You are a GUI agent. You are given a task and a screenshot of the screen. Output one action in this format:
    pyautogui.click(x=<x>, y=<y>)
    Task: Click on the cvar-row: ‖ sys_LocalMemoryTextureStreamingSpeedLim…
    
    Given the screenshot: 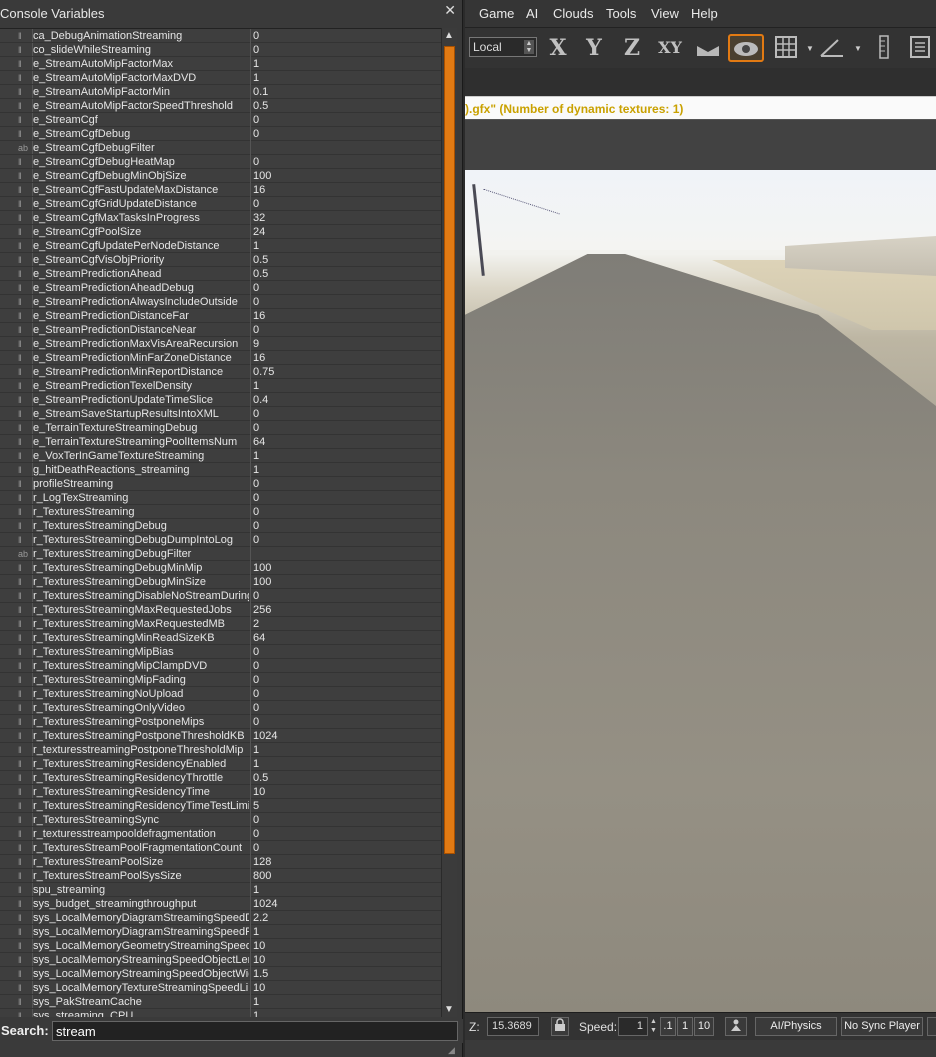 What is the action you would take?
    pyautogui.click(x=220, y=988)
    